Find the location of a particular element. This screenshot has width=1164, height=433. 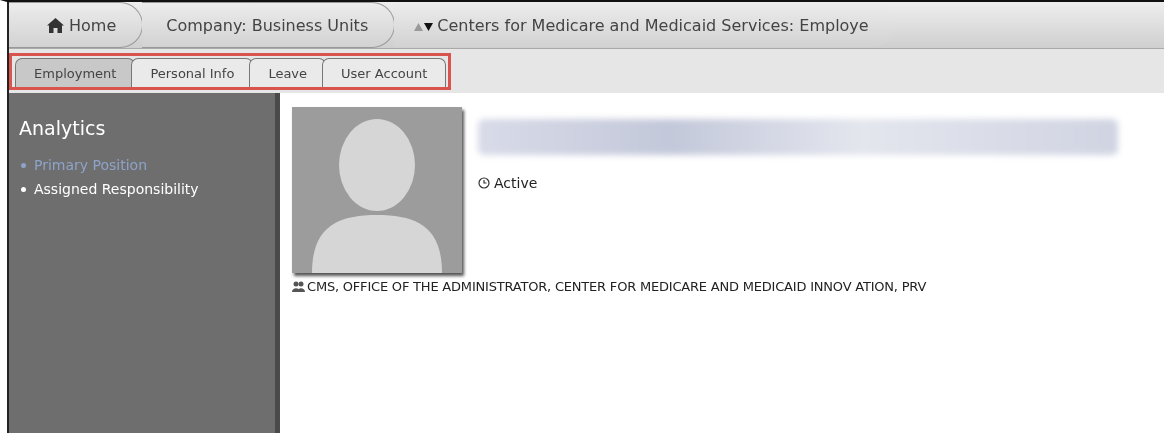

people-icon is located at coordinates (298, 286).